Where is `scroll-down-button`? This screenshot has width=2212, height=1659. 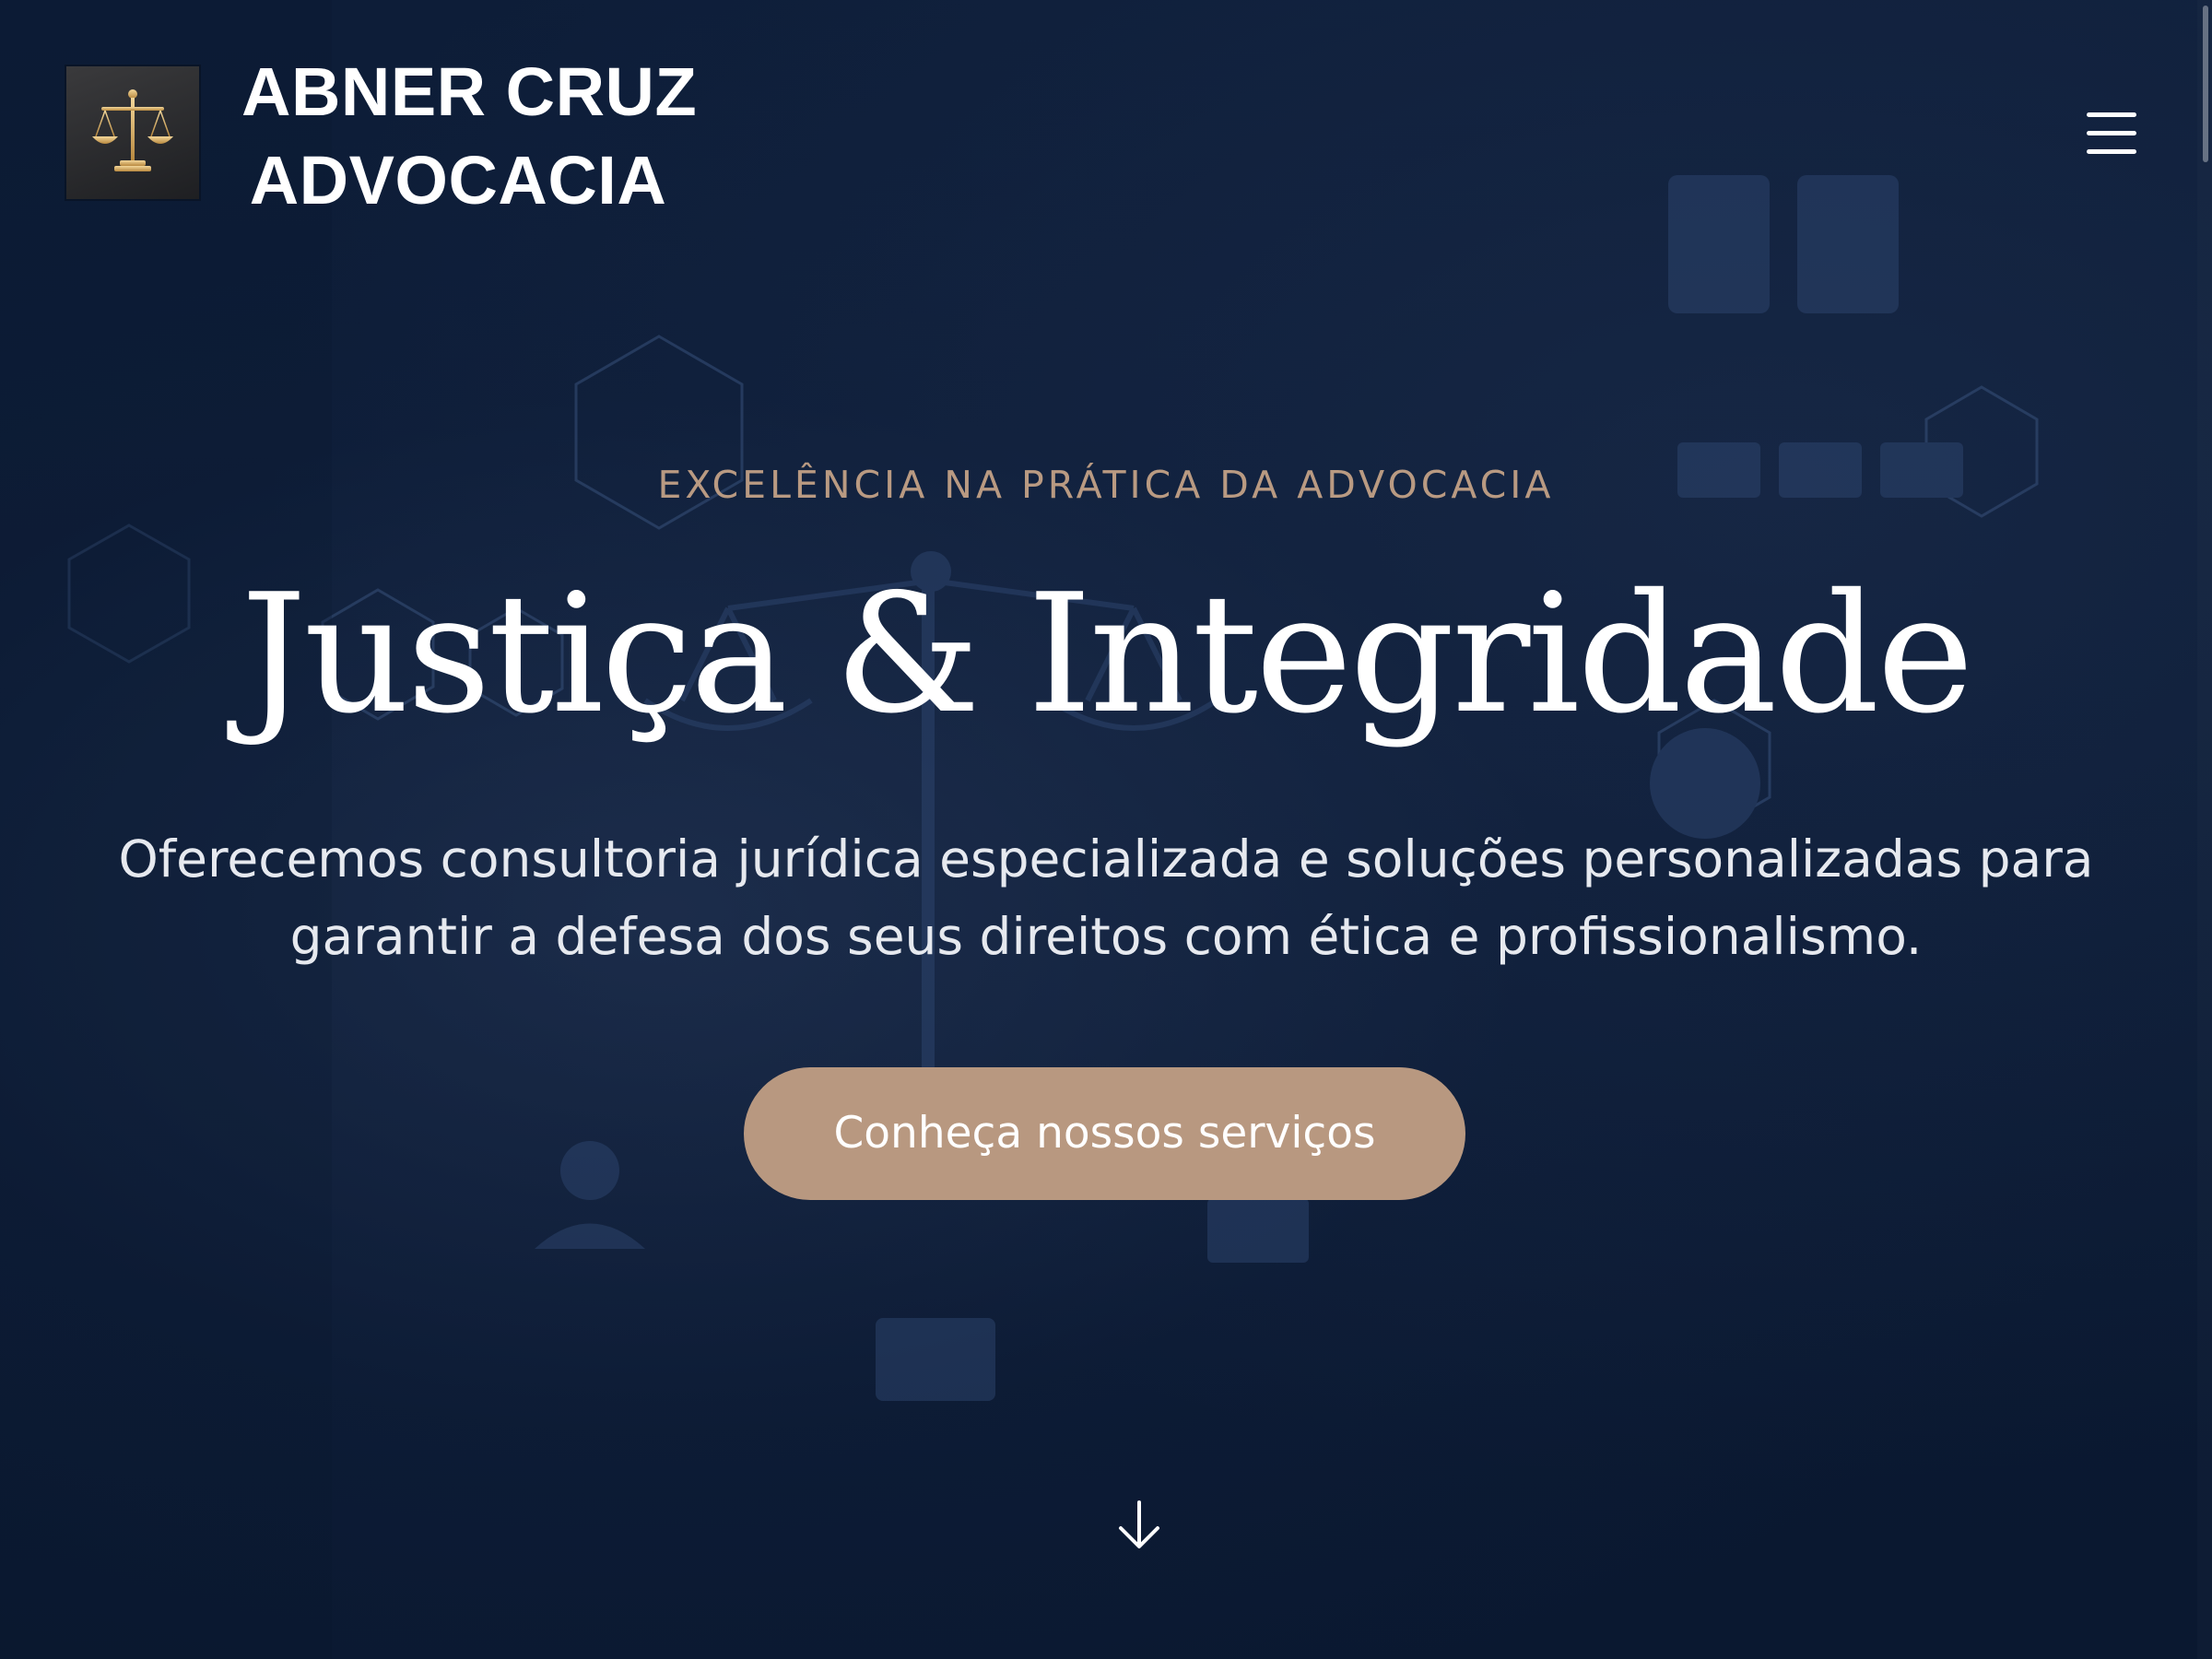
scroll-down-button is located at coordinates (1139, 1525).